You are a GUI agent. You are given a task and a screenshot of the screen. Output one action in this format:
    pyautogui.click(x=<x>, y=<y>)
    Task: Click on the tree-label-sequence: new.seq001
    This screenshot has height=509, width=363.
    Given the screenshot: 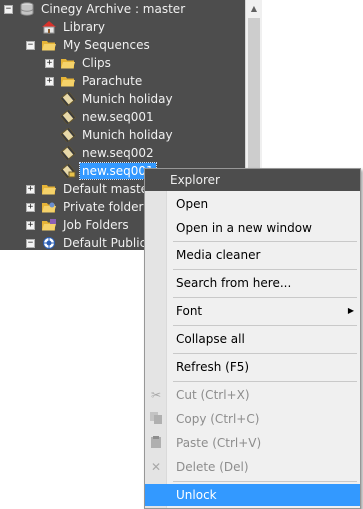 What is the action you would take?
    pyautogui.click(x=118, y=117)
    